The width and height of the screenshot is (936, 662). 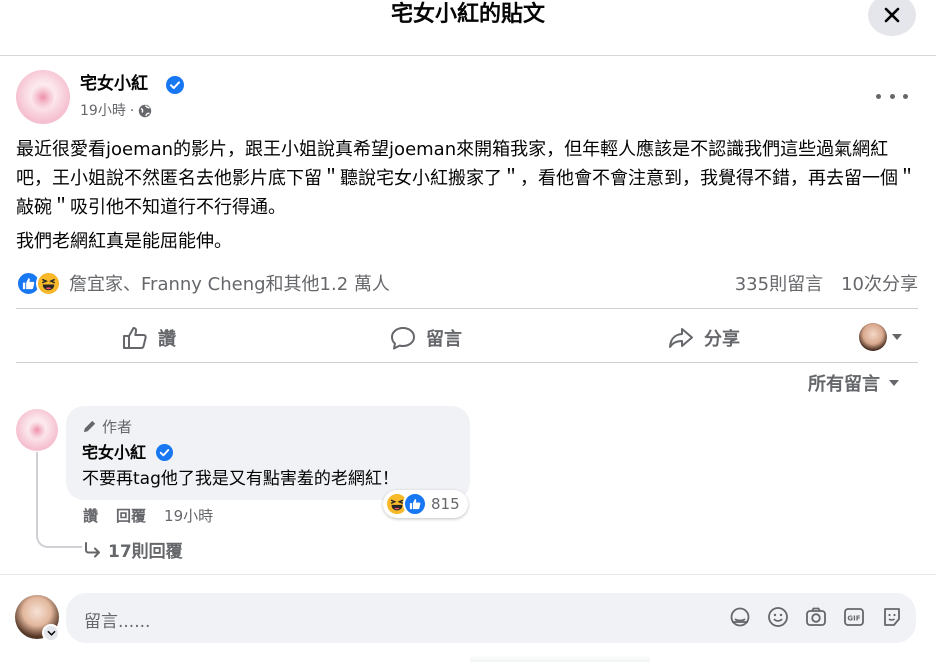 I want to click on composer-tools: GIF, so click(x=816, y=617).